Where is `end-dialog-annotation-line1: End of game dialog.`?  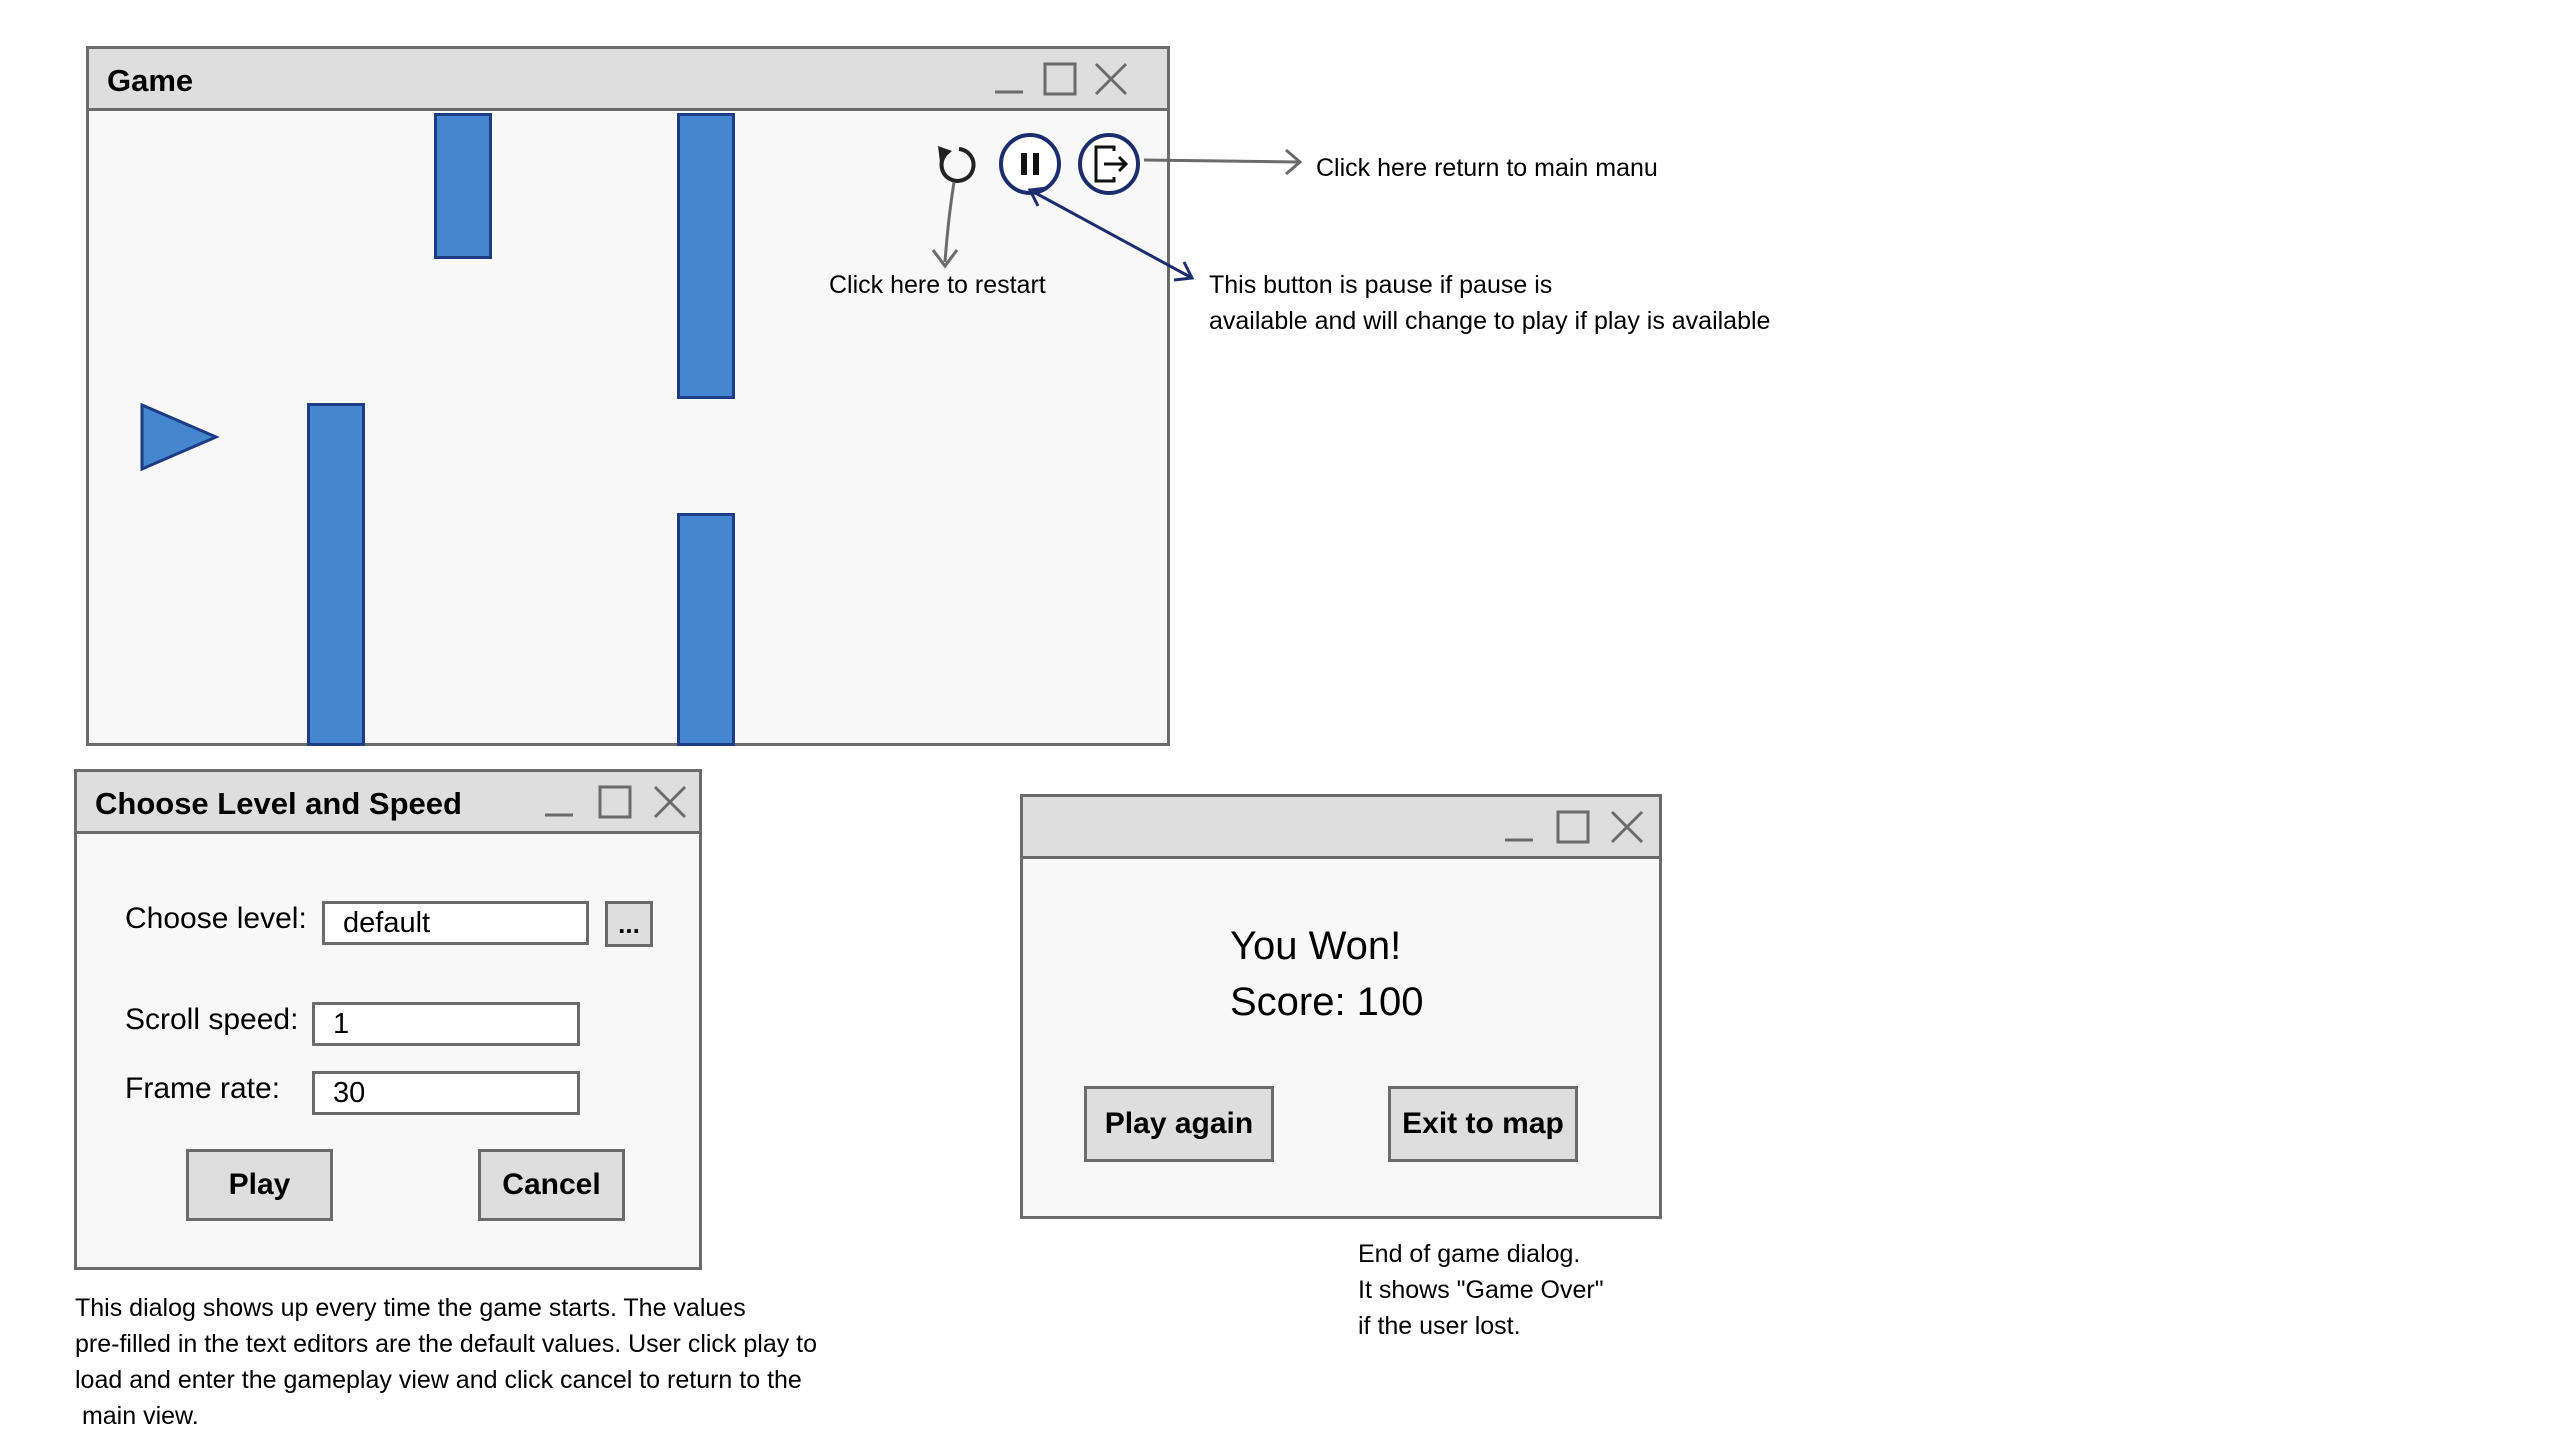 end-dialog-annotation-line1: End of game dialog. is located at coordinates (1469, 1254).